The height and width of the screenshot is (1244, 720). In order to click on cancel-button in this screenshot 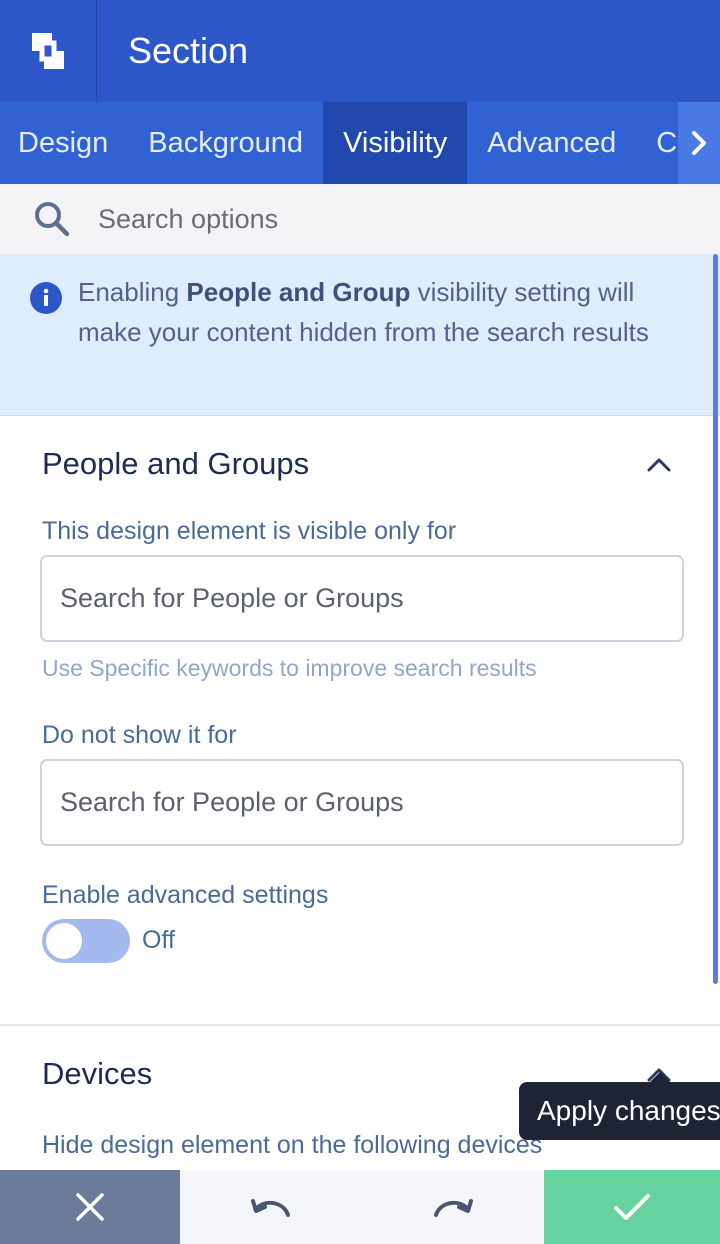, I will do `click(90, 1207)`.